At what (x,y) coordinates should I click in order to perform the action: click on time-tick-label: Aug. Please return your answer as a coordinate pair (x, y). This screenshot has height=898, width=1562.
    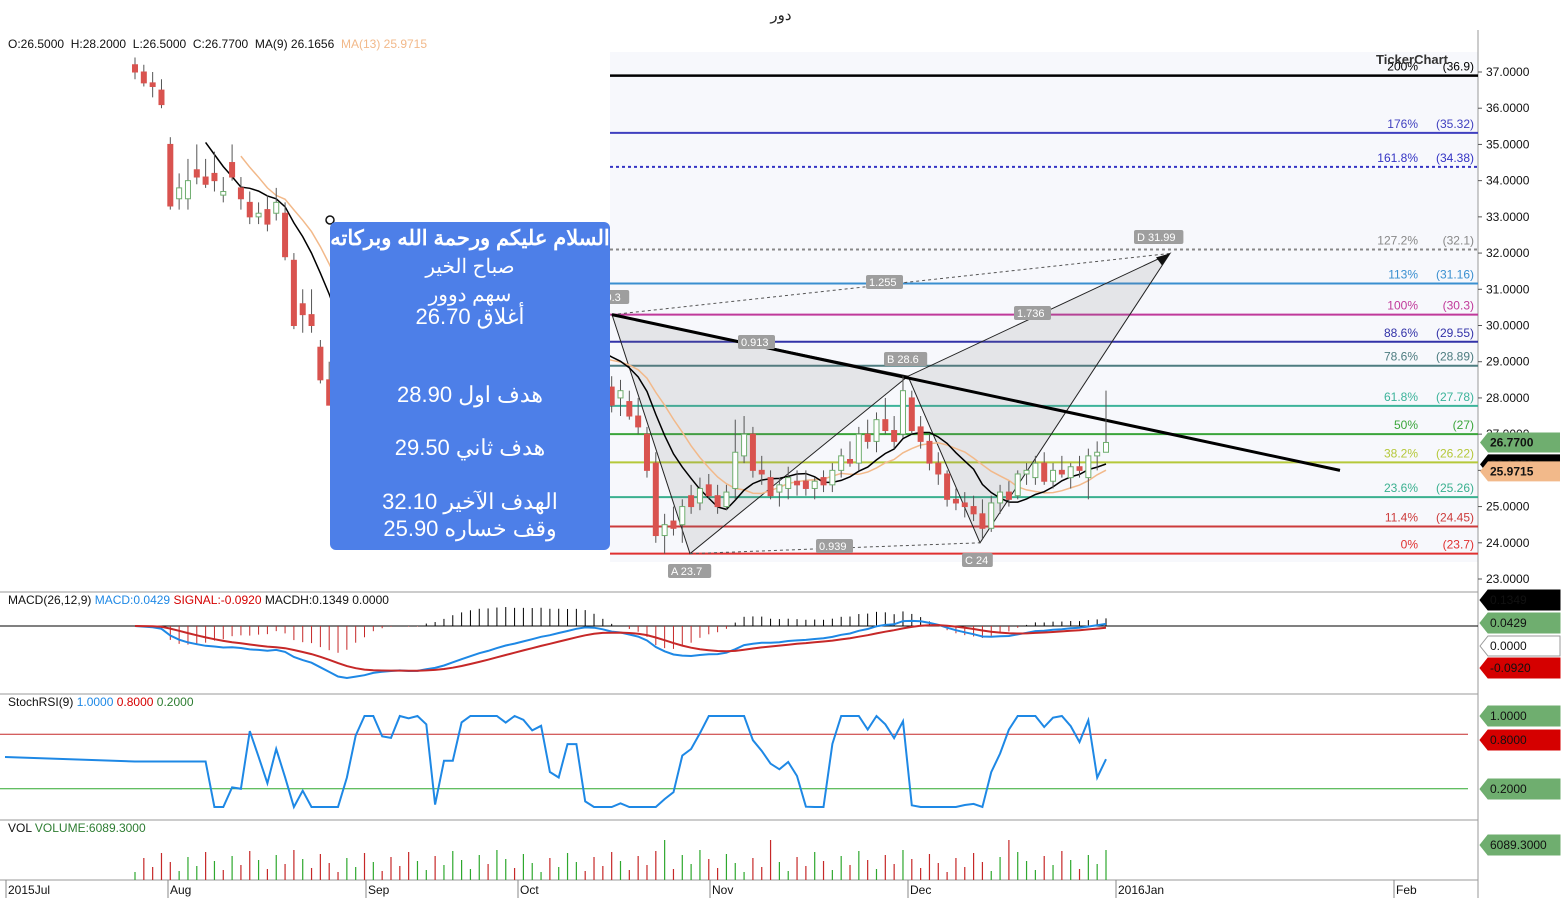
    Looking at the image, I should click on (180, 890).